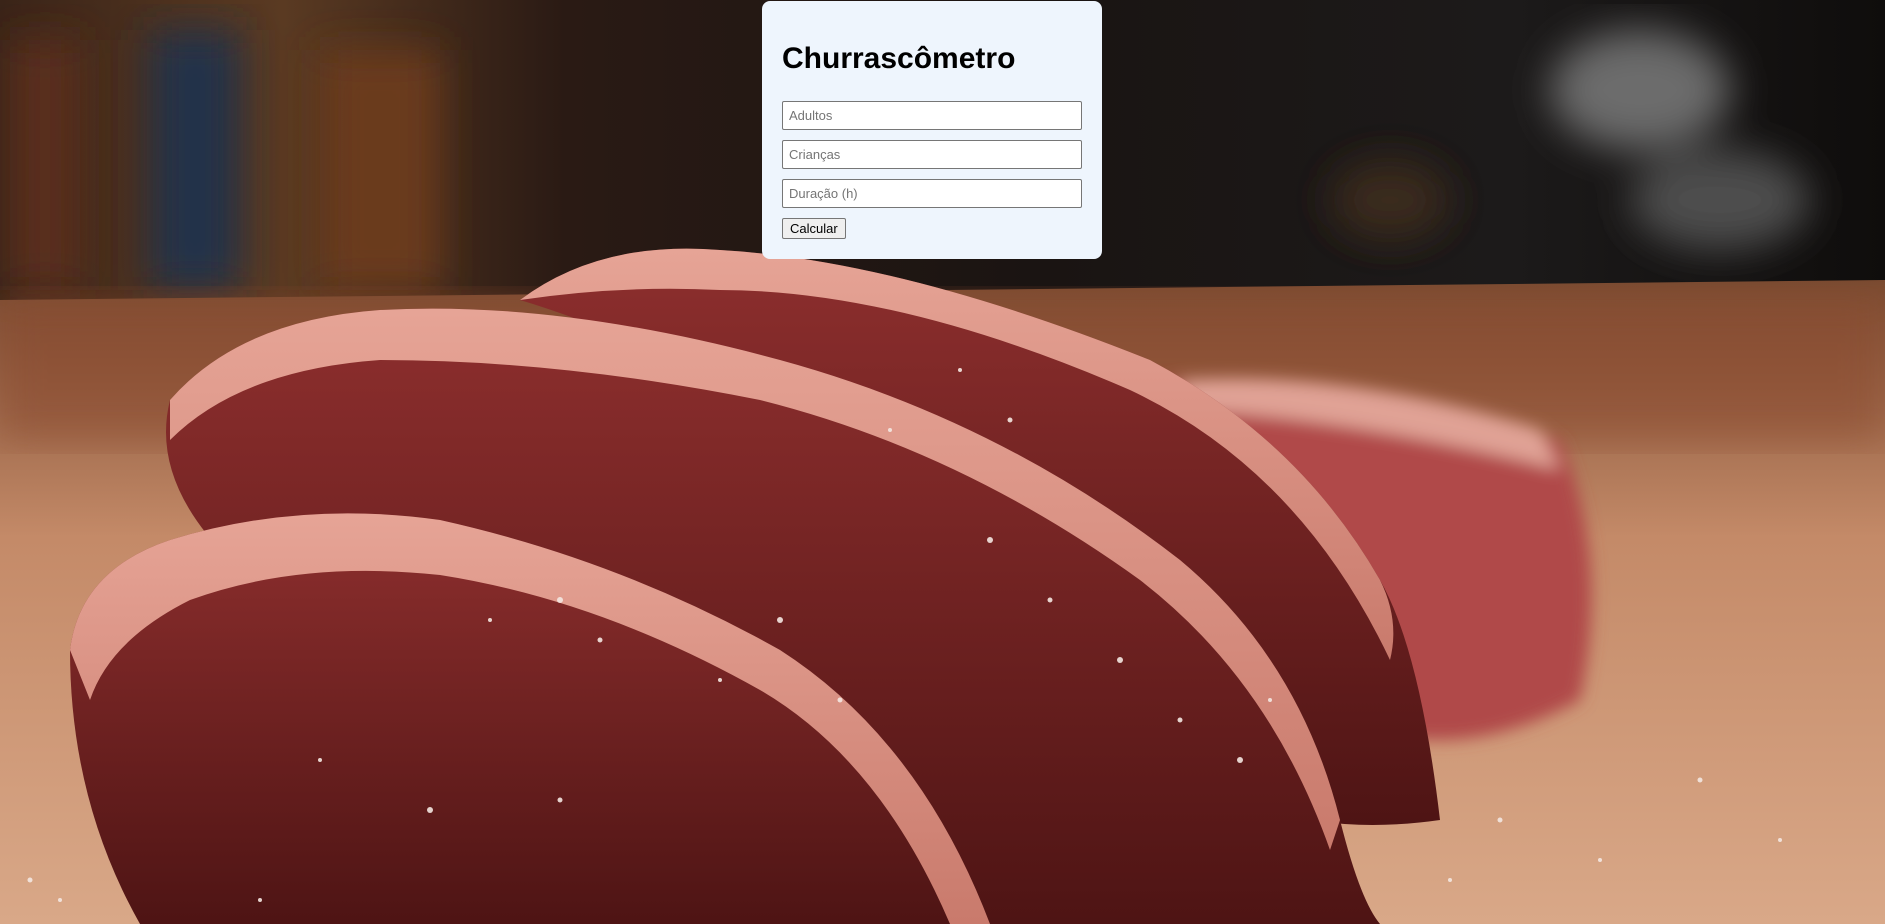 The image size is (1885, 924). What do you see at coordinates (932, 115) in the screenshot?
I see `adults-input` at bounding box center [932, 115].